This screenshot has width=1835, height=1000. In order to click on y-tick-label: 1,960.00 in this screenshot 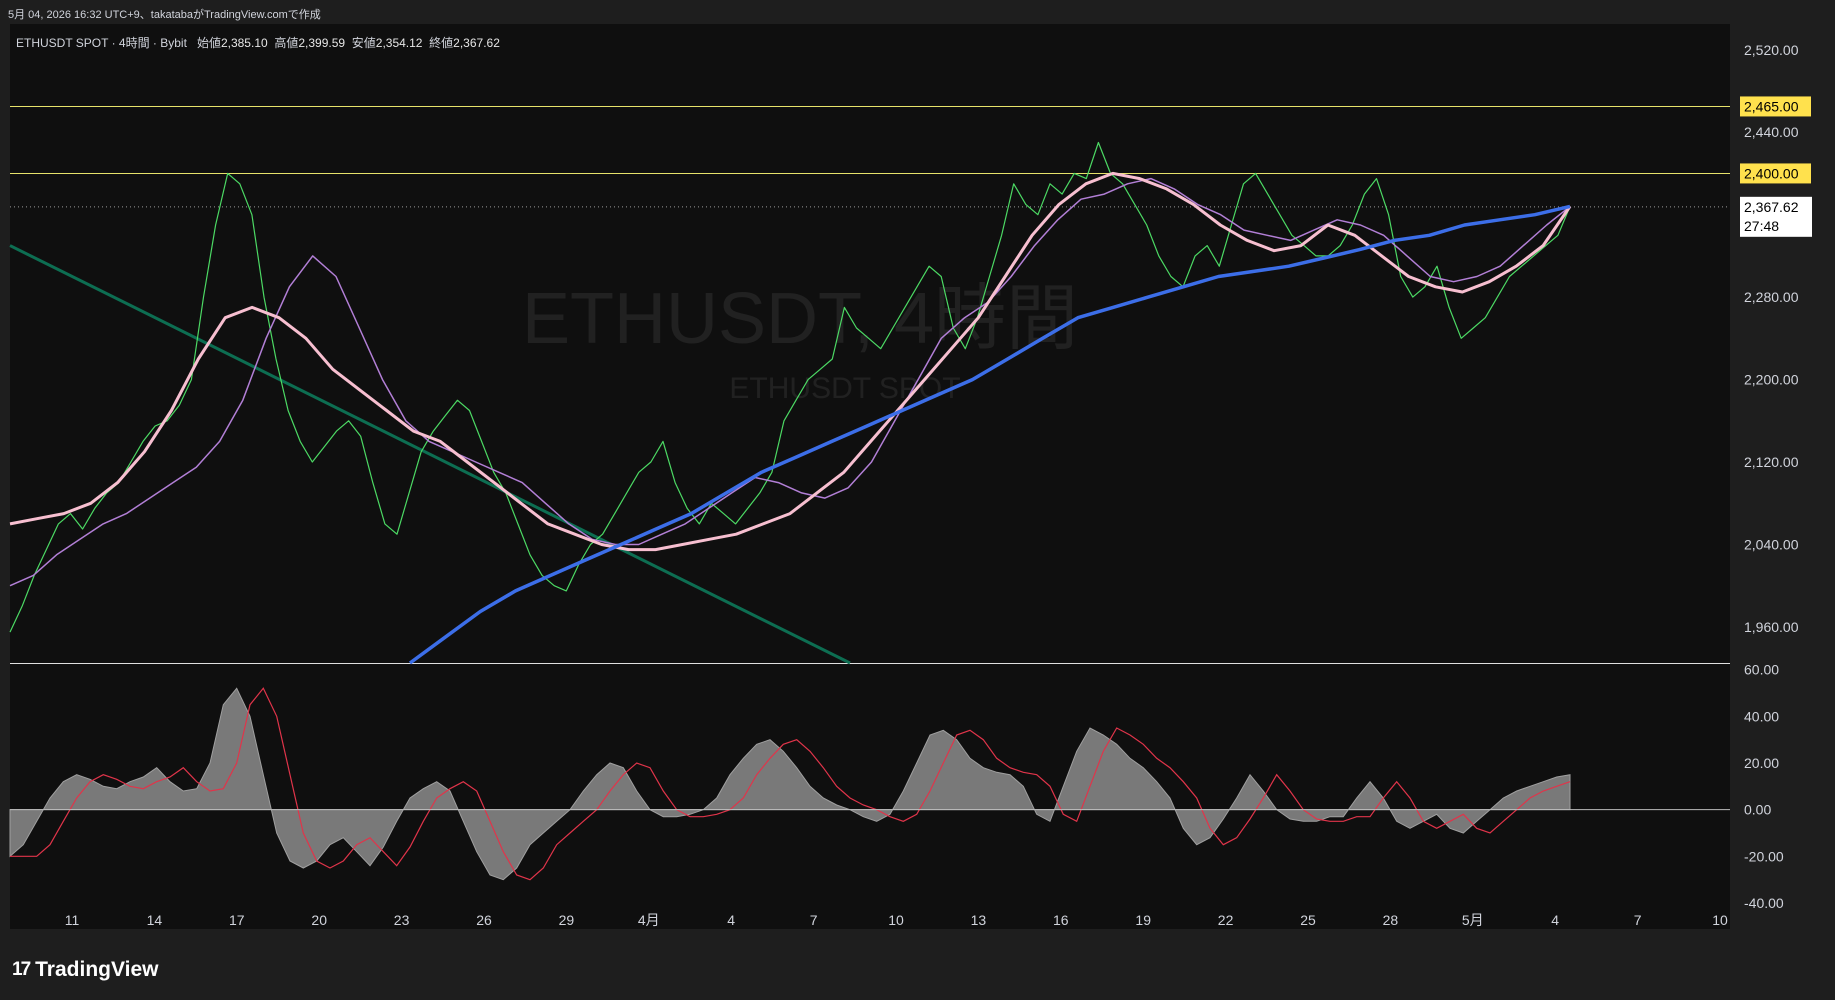, I will do `click(1771, 627)`.